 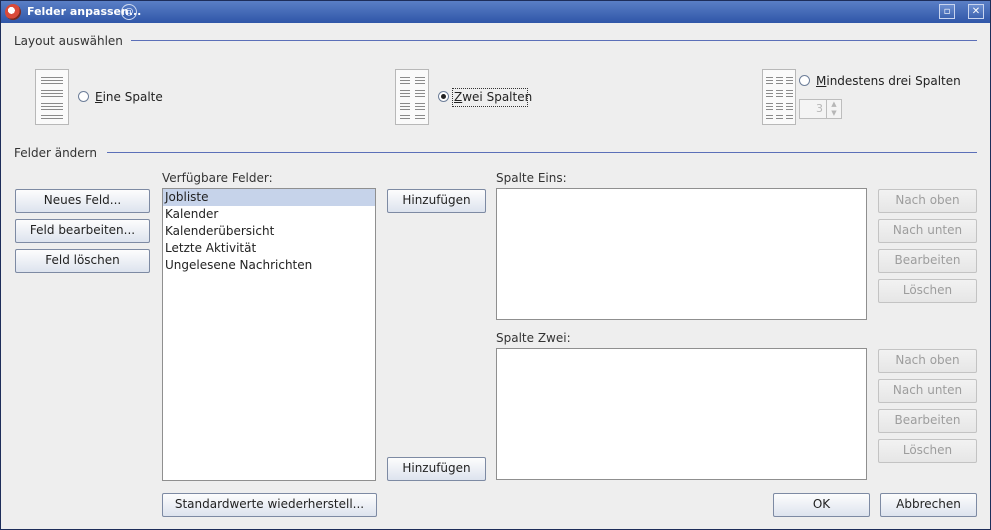 I want to click on available-fields-label: Verfügbare Felder:, so click(x=217, y=178).